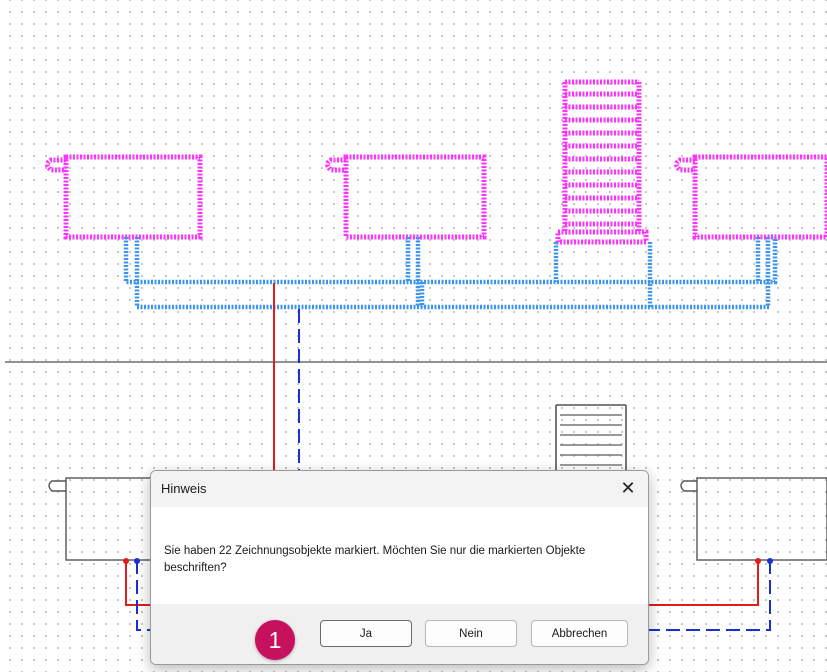  I want to click on lower-towel-radiator, so click(591, 437).